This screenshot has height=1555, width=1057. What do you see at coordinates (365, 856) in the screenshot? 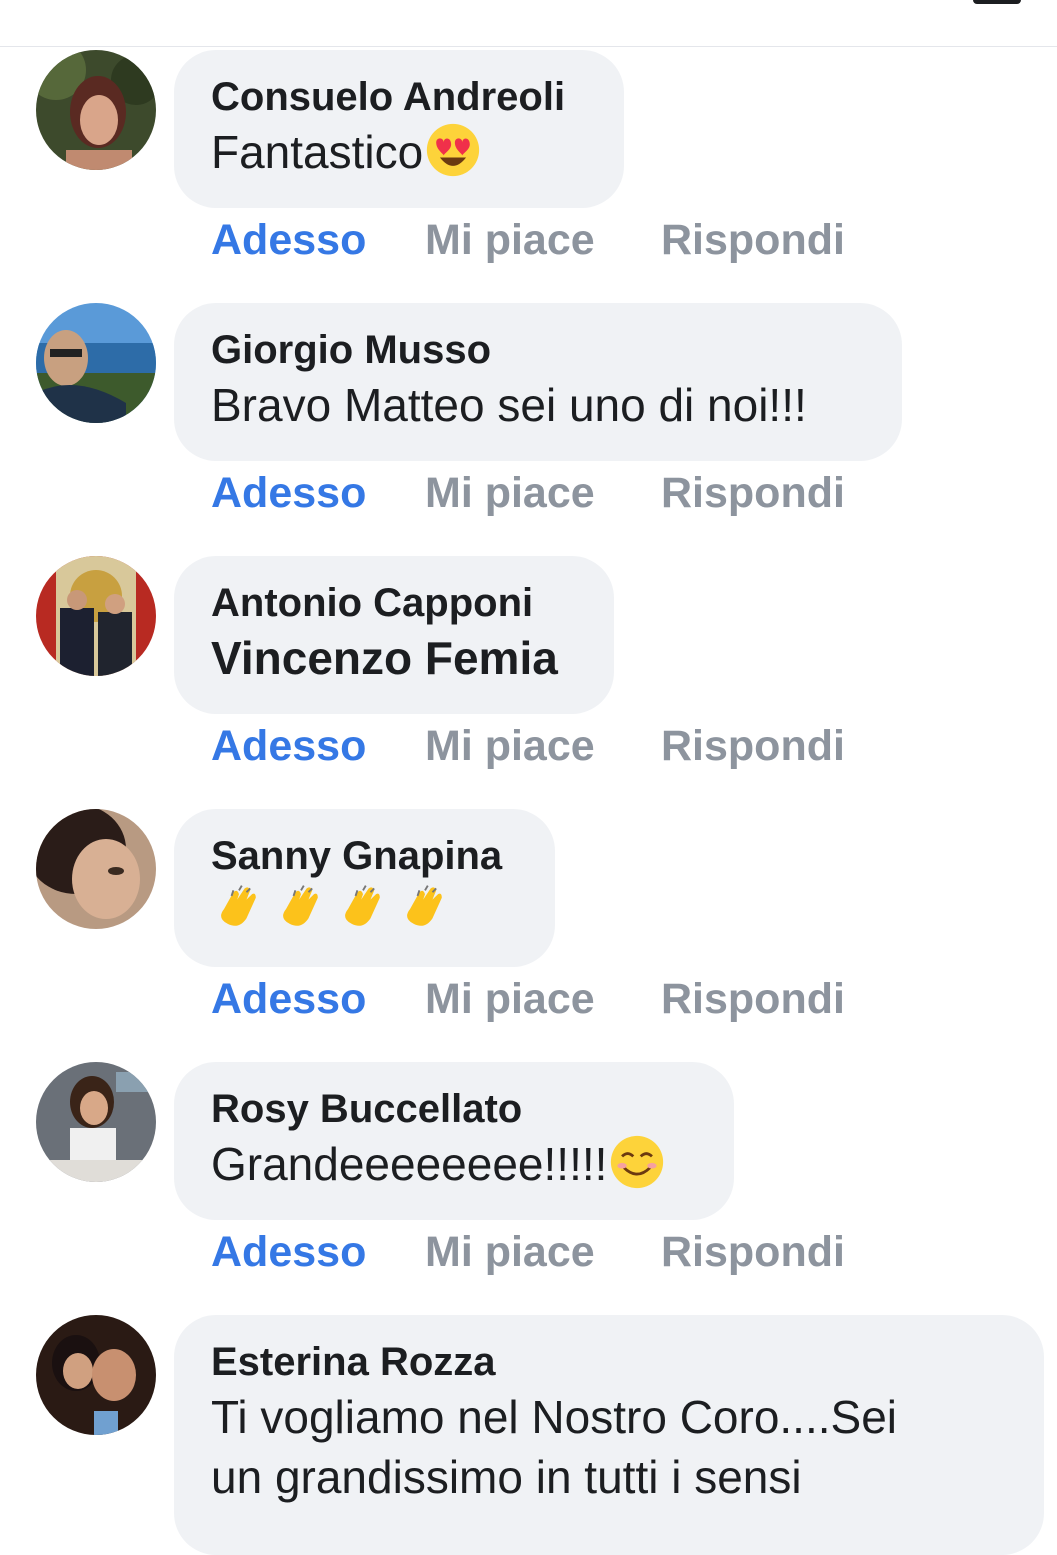
I see `comment-author: Sanny Gnapina` at bounding box center [365, 856].